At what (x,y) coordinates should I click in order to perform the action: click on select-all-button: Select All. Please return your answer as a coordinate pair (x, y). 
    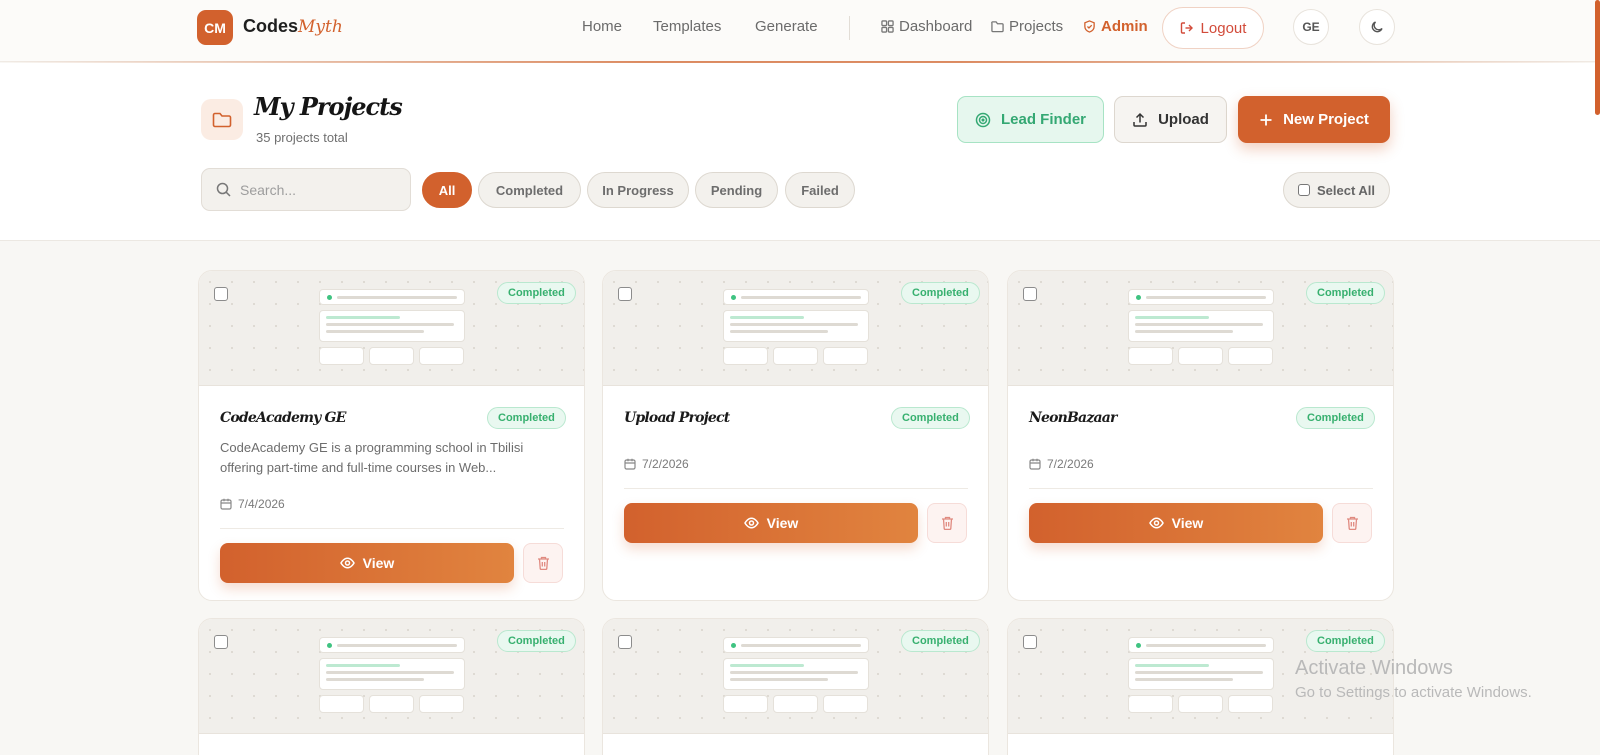
    Looking at the image, I should click on (1336, 190).